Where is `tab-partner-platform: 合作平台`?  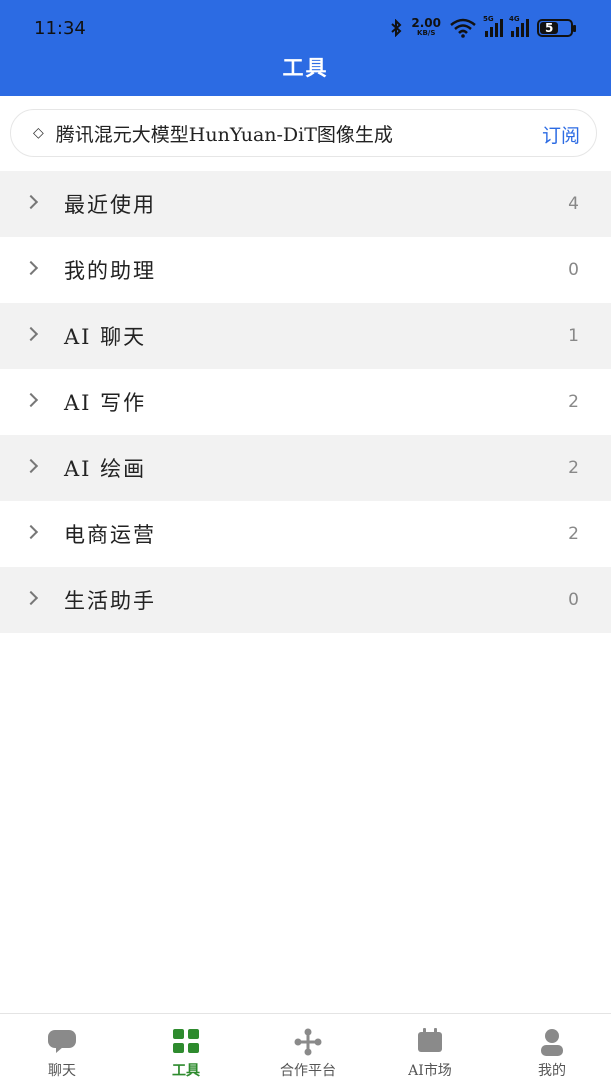
tab-partner-platform: 合作平台 is located at coordinates (308, 1050).